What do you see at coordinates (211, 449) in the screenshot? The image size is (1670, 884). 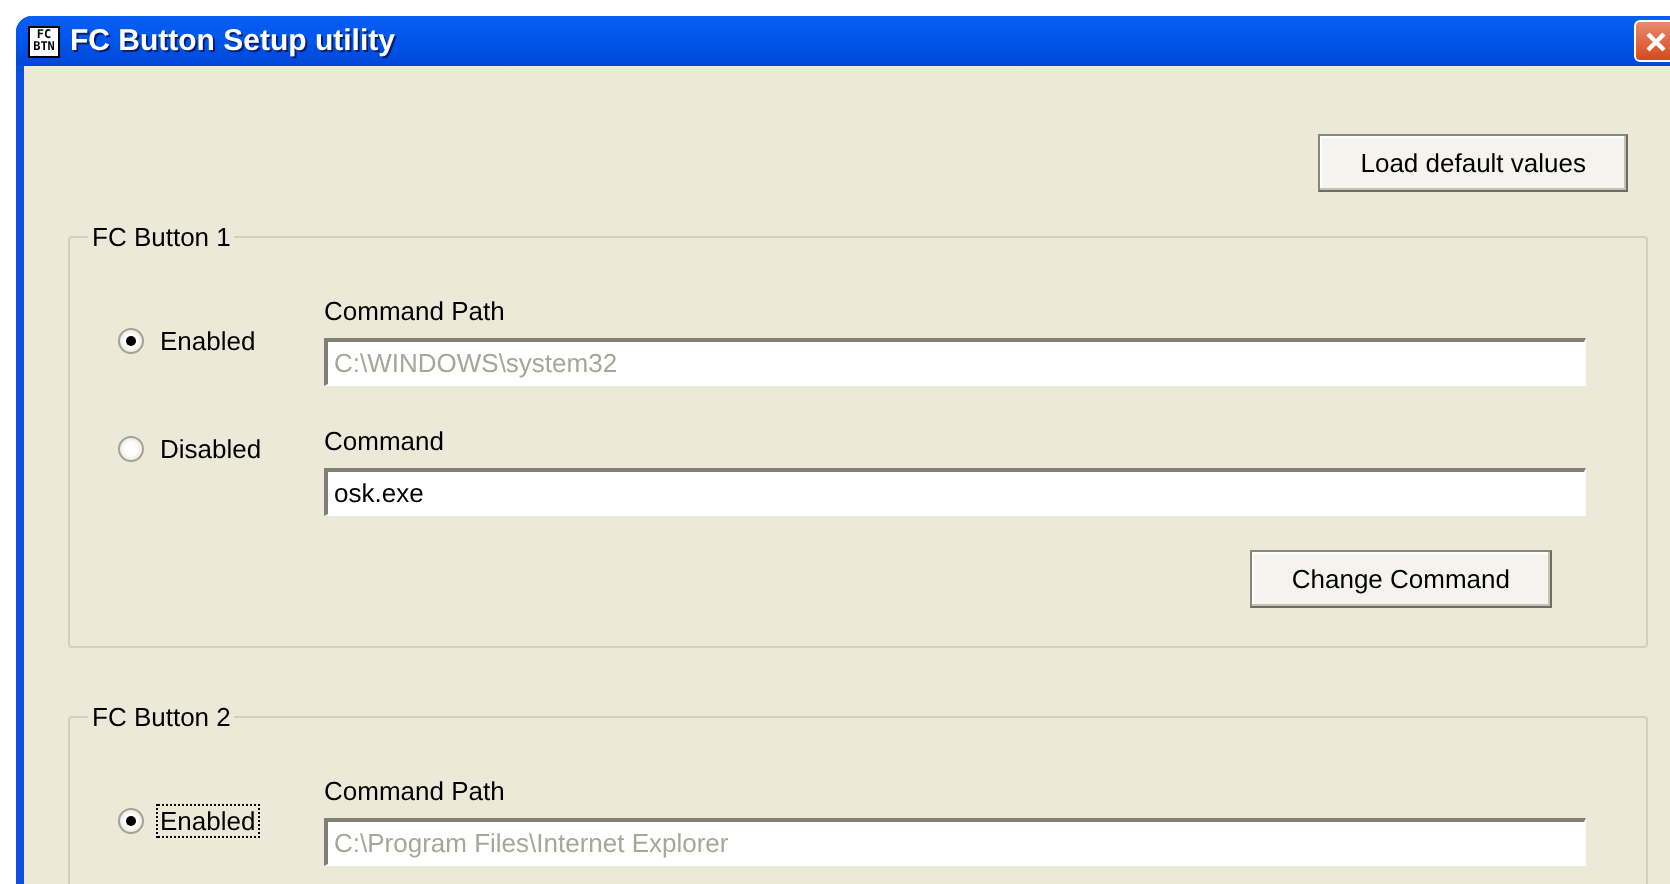 I see `radio-label: Disabled` at bounding box center [211, 449].